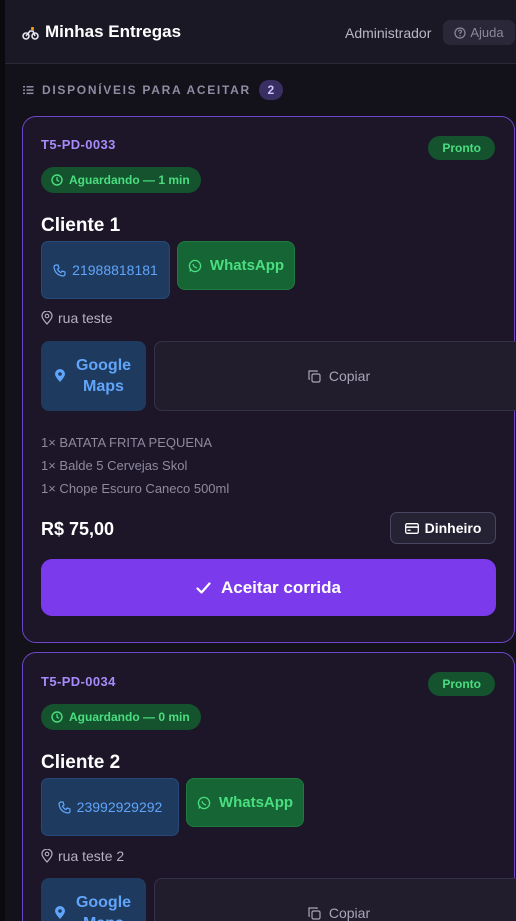 This screenshot has height=921, width=516. What do you see at coordinates (114, 465) in the screenshot?
I see `list-item: 1× Balde 5 Cervejas Skol` at bounding box center [114, 465].